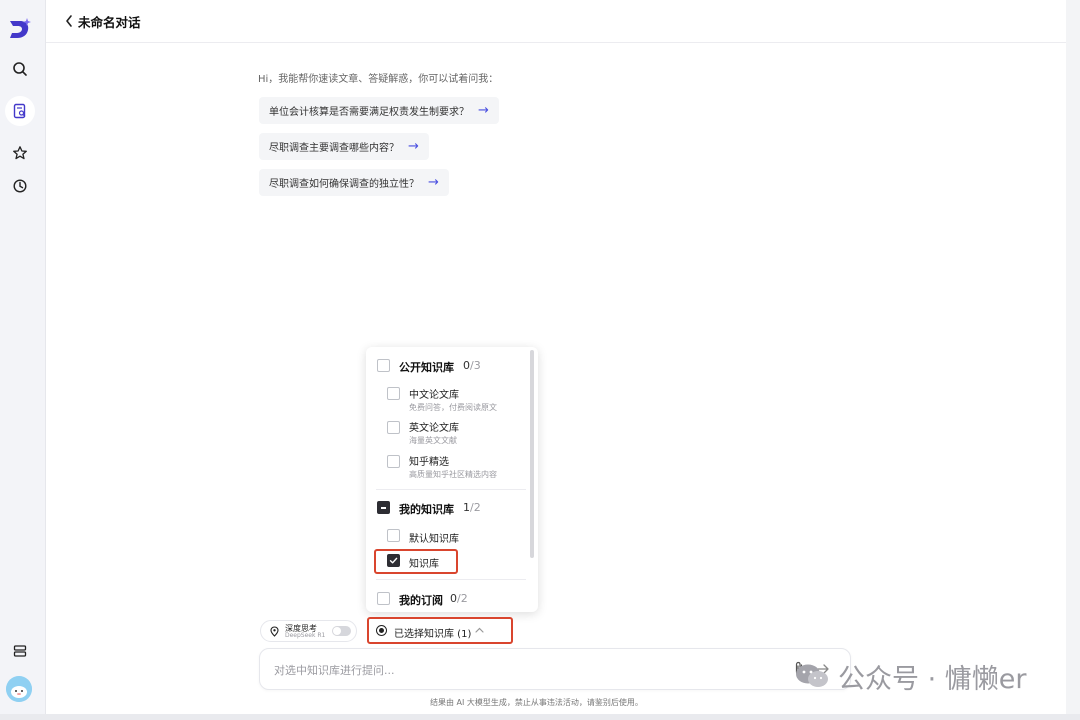 The image size is (1080, 720). I want to click on watermark-text: 公众号 · 慵懒er, so click(932, 679).